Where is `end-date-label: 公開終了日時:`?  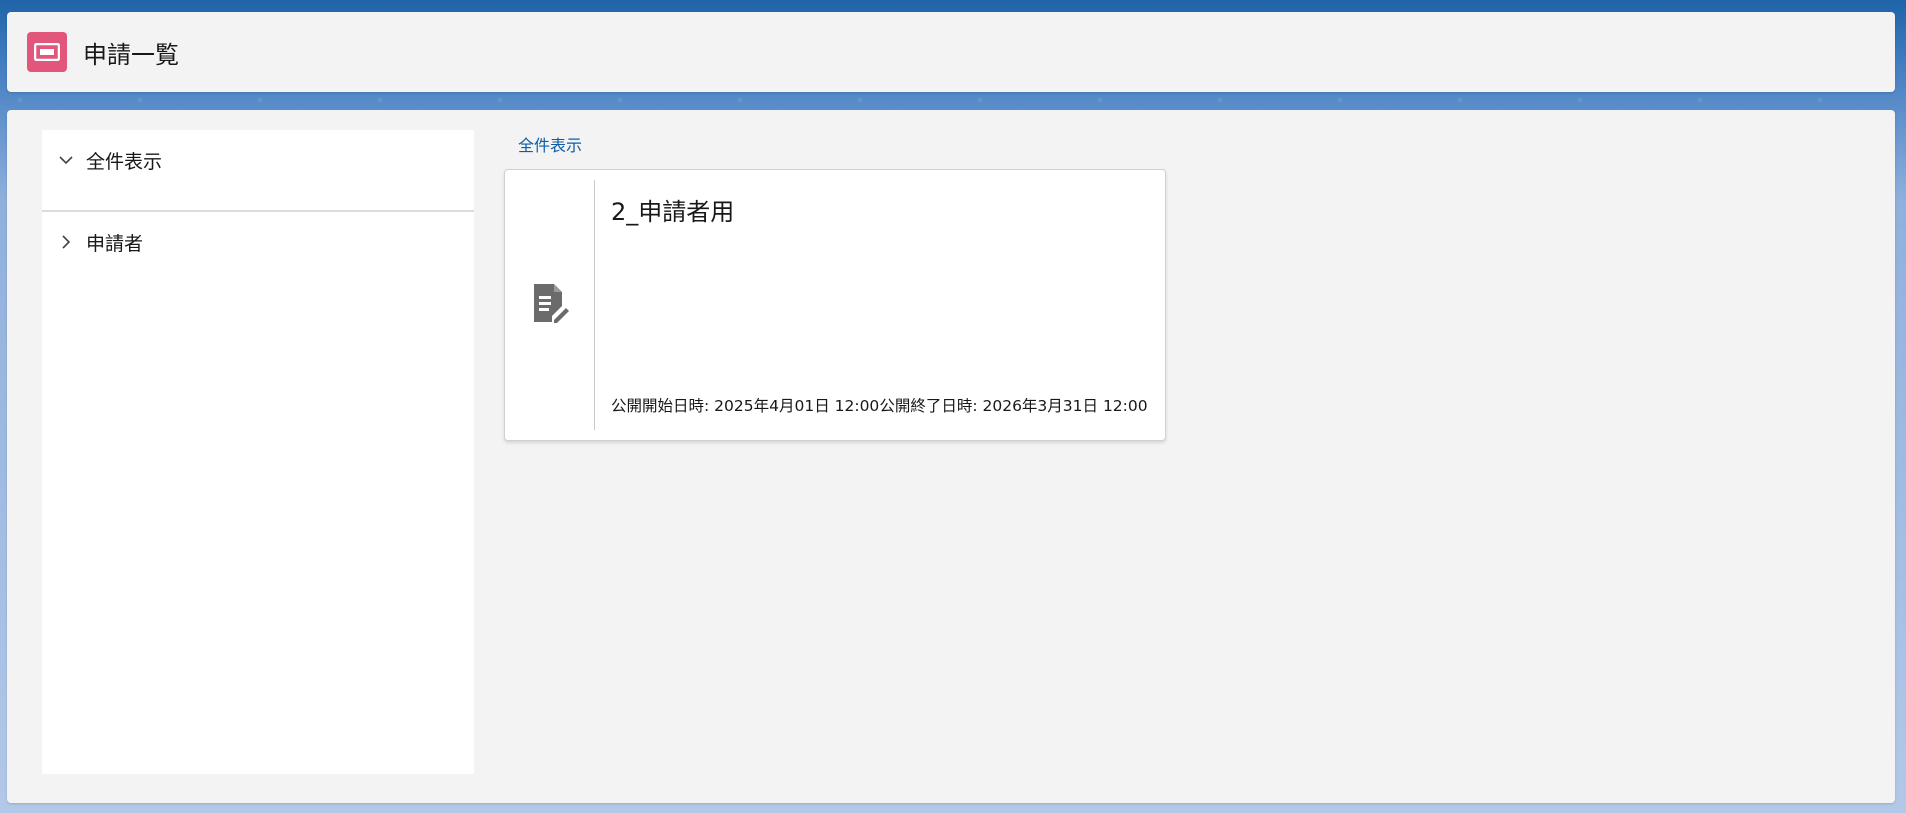
end-date-label: 公開終了日時: is located at coordinates (928, 406).